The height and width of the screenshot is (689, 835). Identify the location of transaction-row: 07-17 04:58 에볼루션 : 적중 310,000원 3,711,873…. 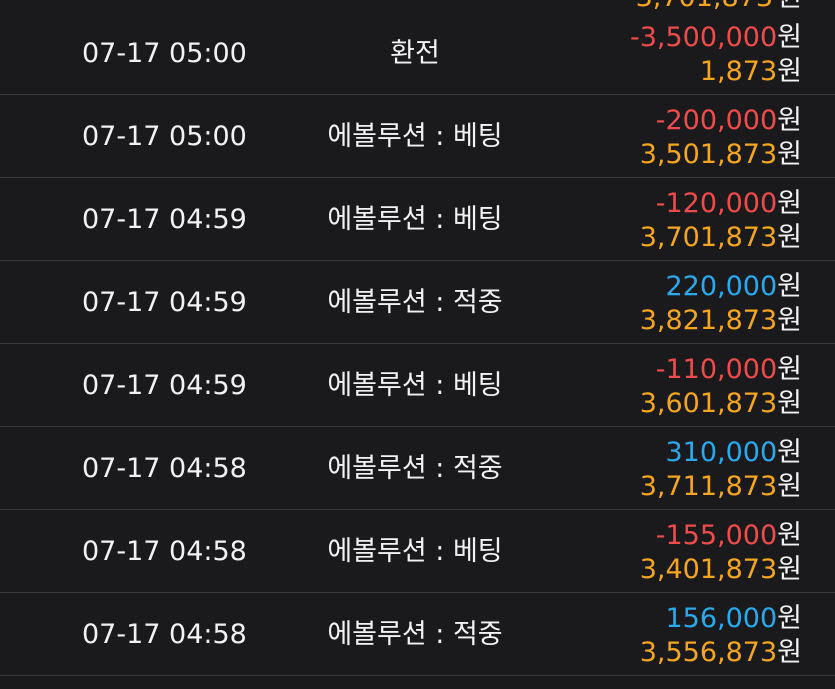
(417, 468).